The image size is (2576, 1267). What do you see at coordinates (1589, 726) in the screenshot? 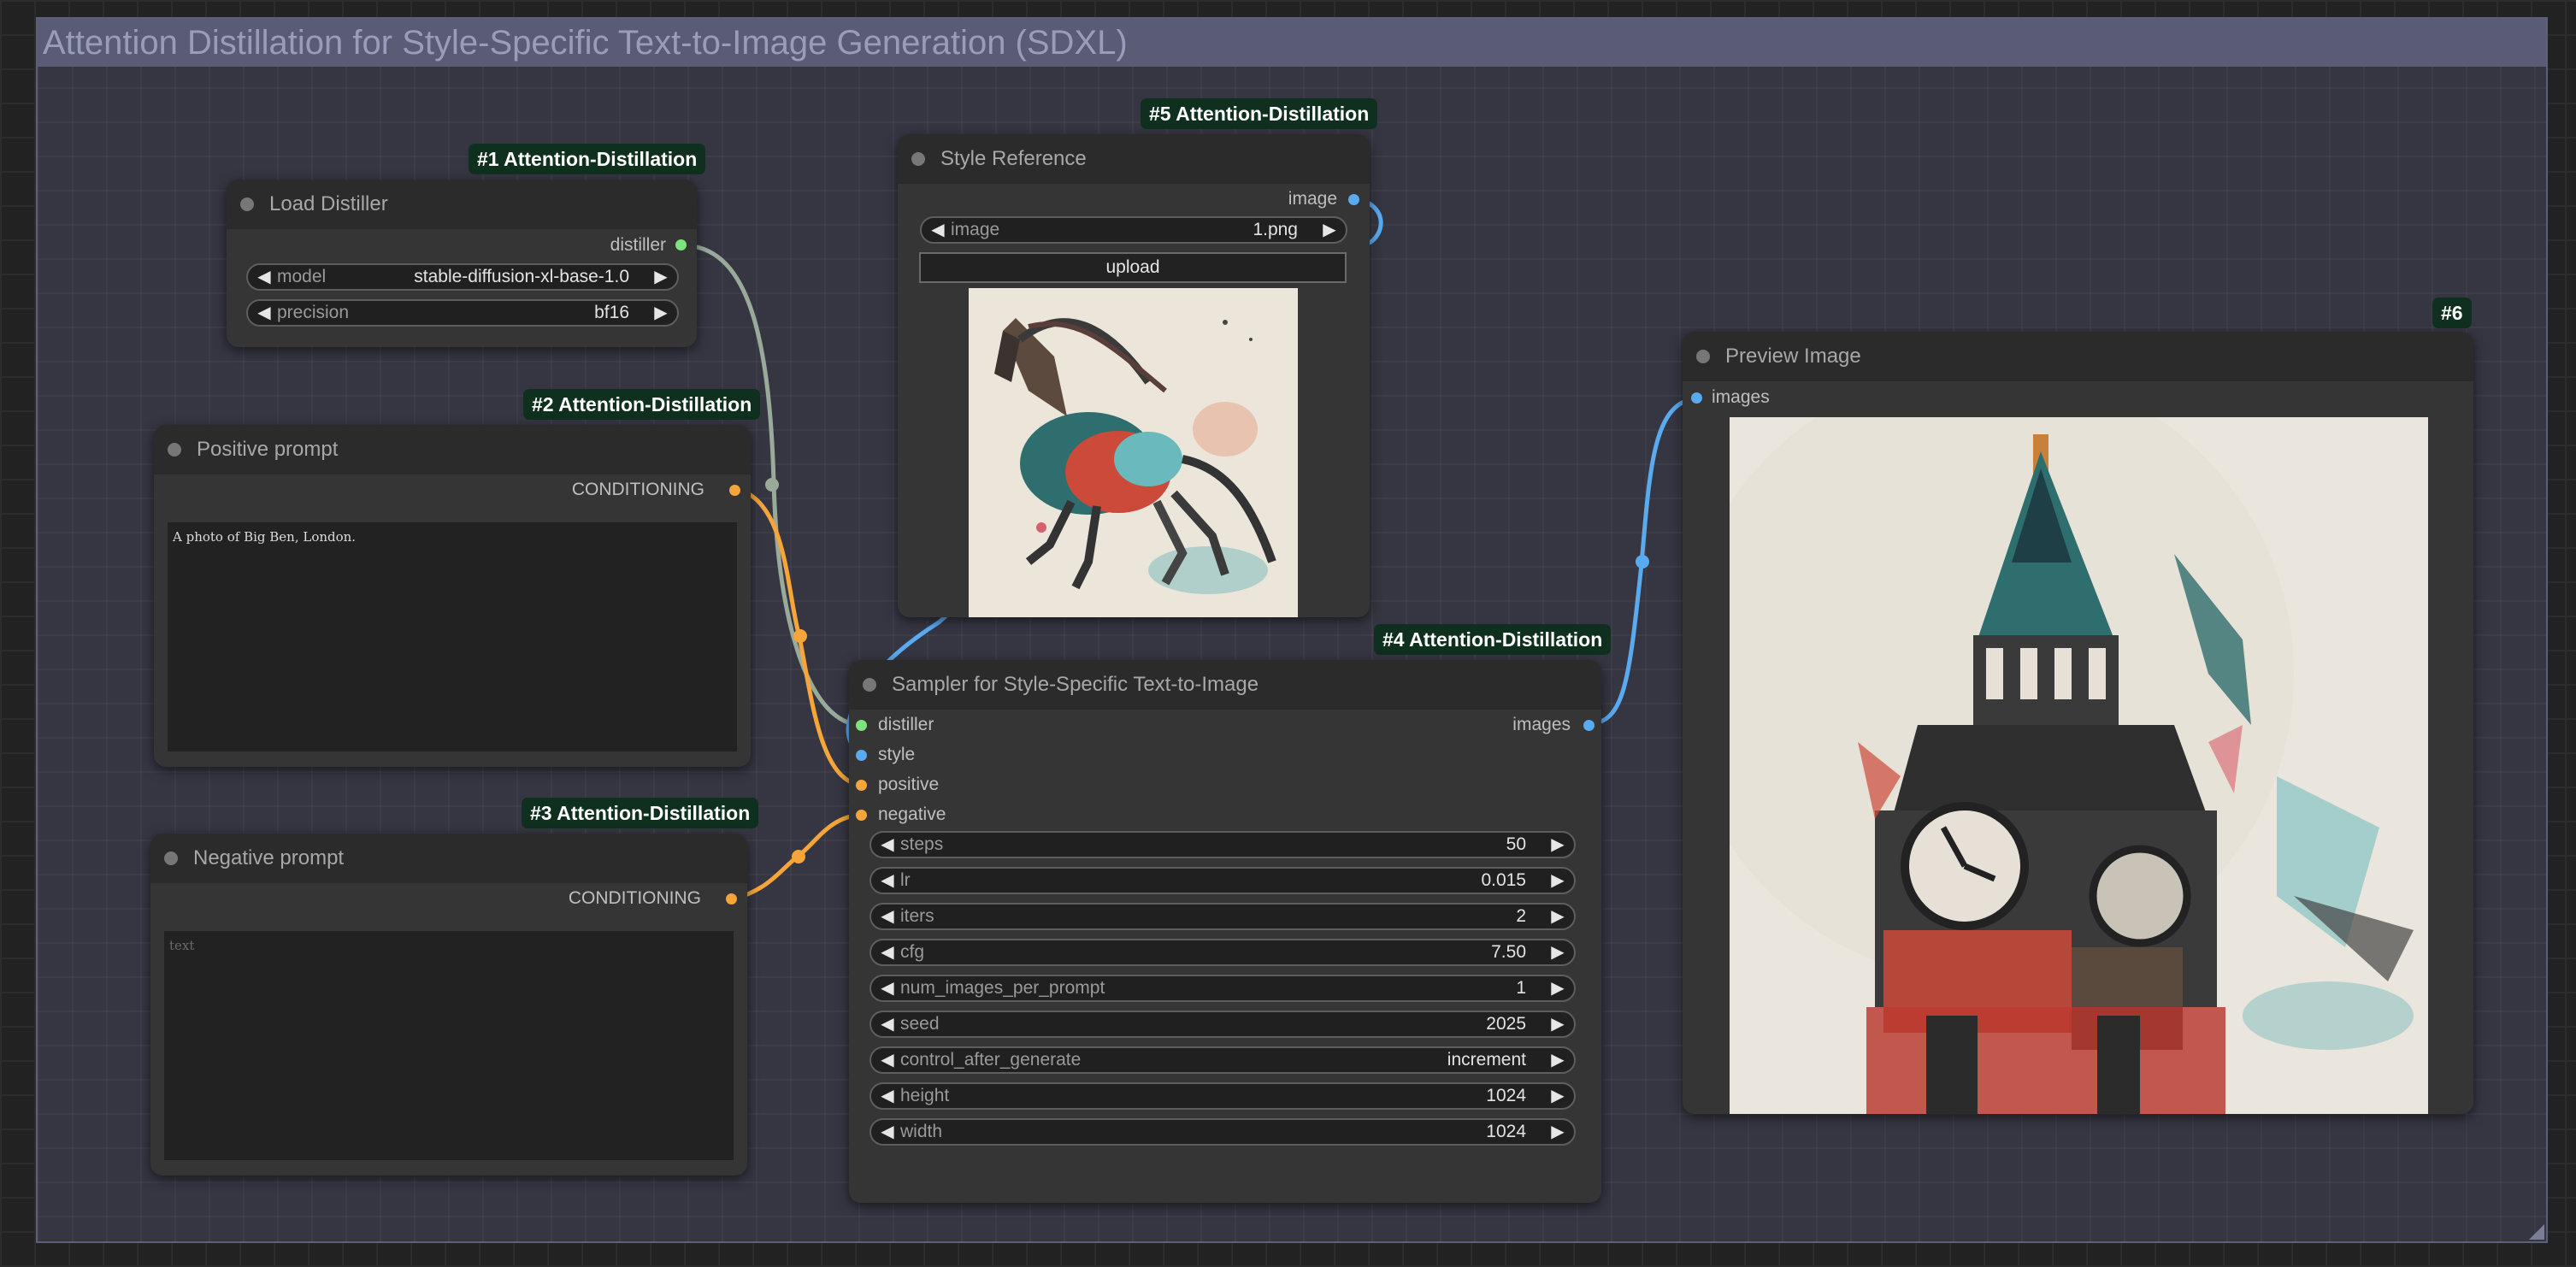
I see `output-slot-images` at bounding box center [1589, 726].